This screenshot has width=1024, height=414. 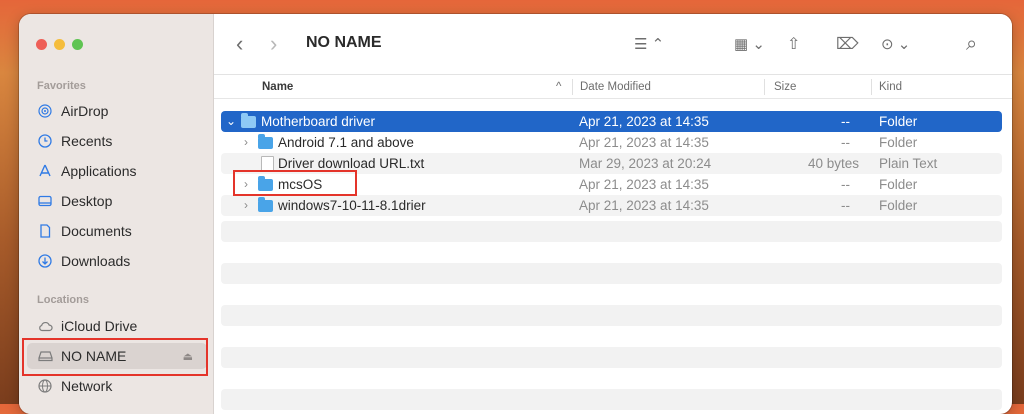 I want to click on sidebar-item-label: Documents, so click(x=96, y=231).